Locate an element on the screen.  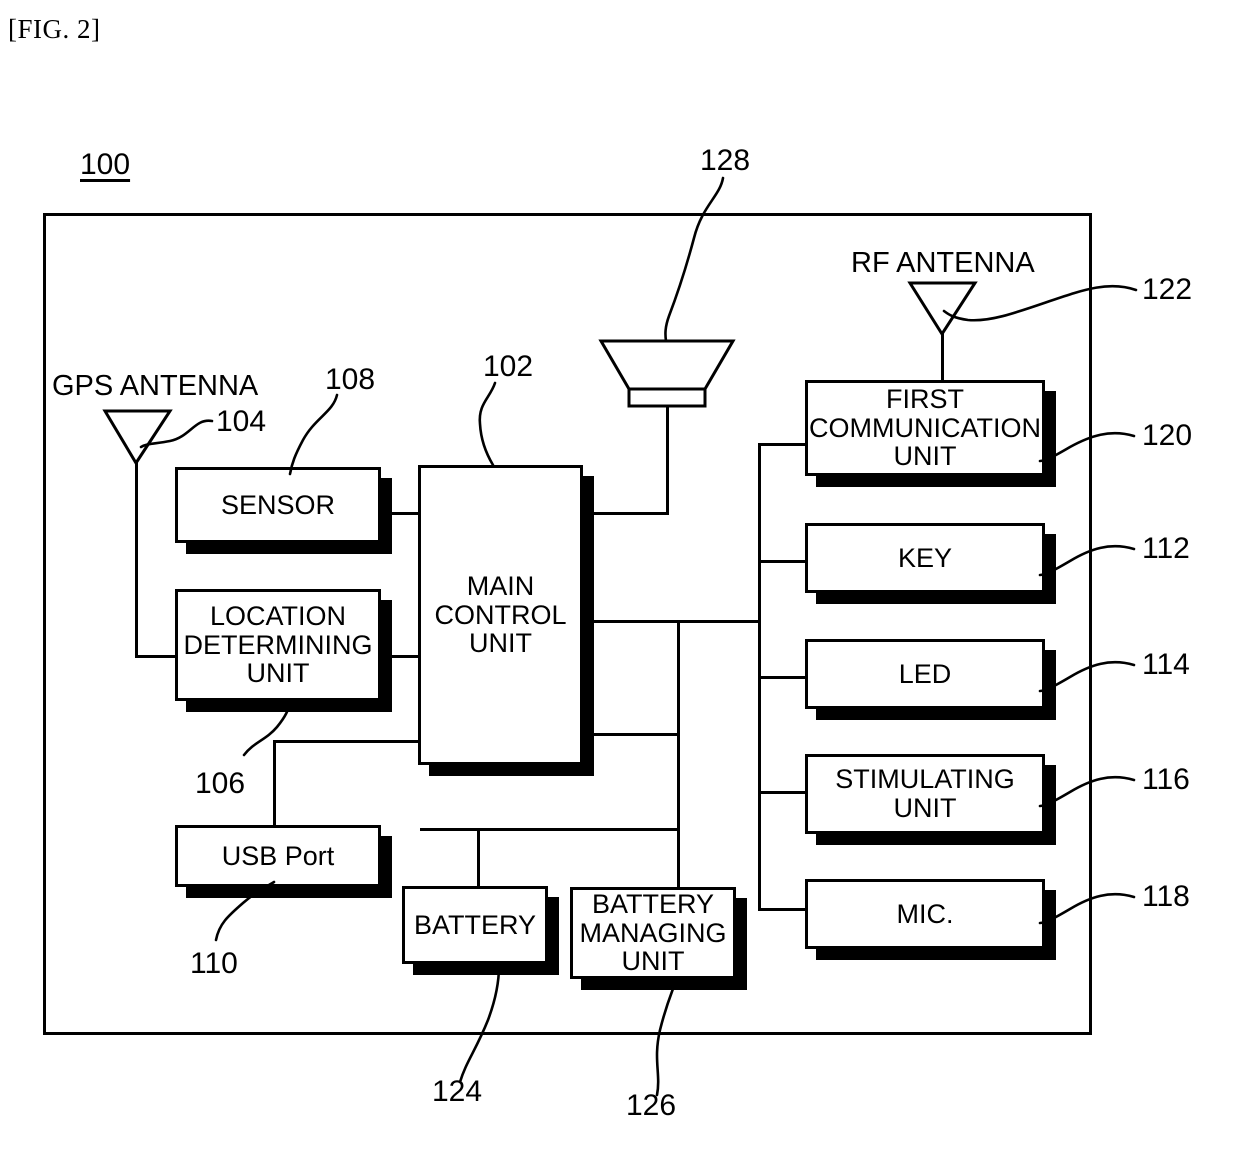
ref-110-usb-port: 110 is located at coordinates (214, 963).